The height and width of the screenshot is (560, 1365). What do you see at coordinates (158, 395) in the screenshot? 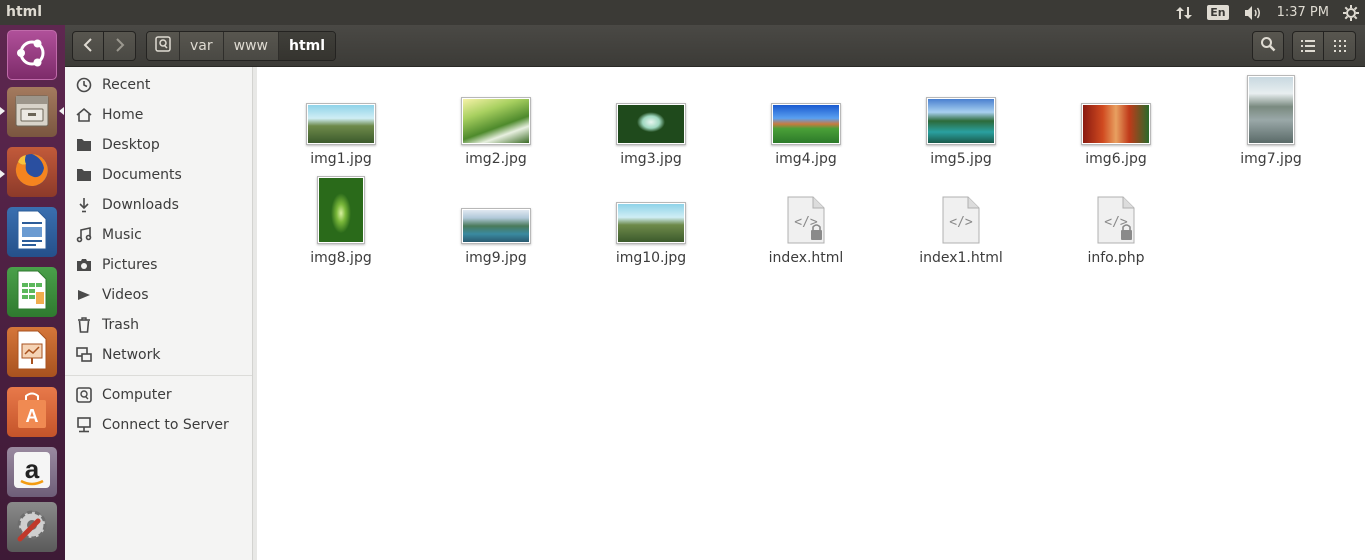
I see `sidebar-item-computer: Computer` at bounding box center [158, 395].